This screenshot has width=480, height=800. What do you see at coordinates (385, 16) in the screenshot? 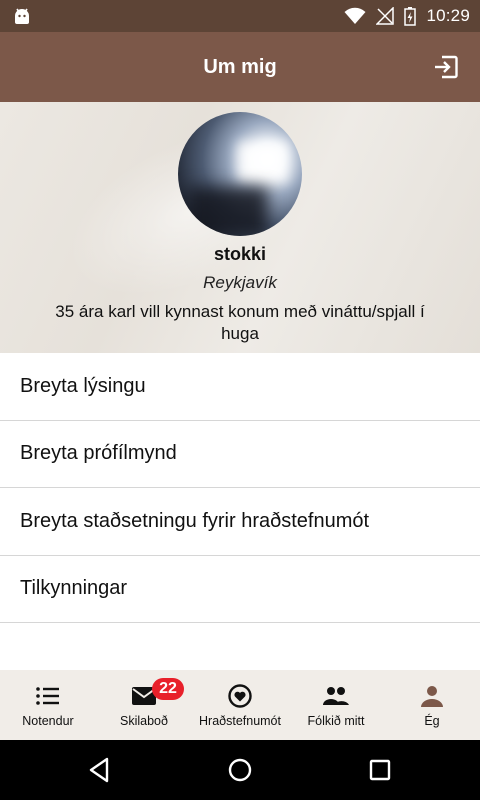
I see `no-signal-icon` at bounding box center [385, 16].